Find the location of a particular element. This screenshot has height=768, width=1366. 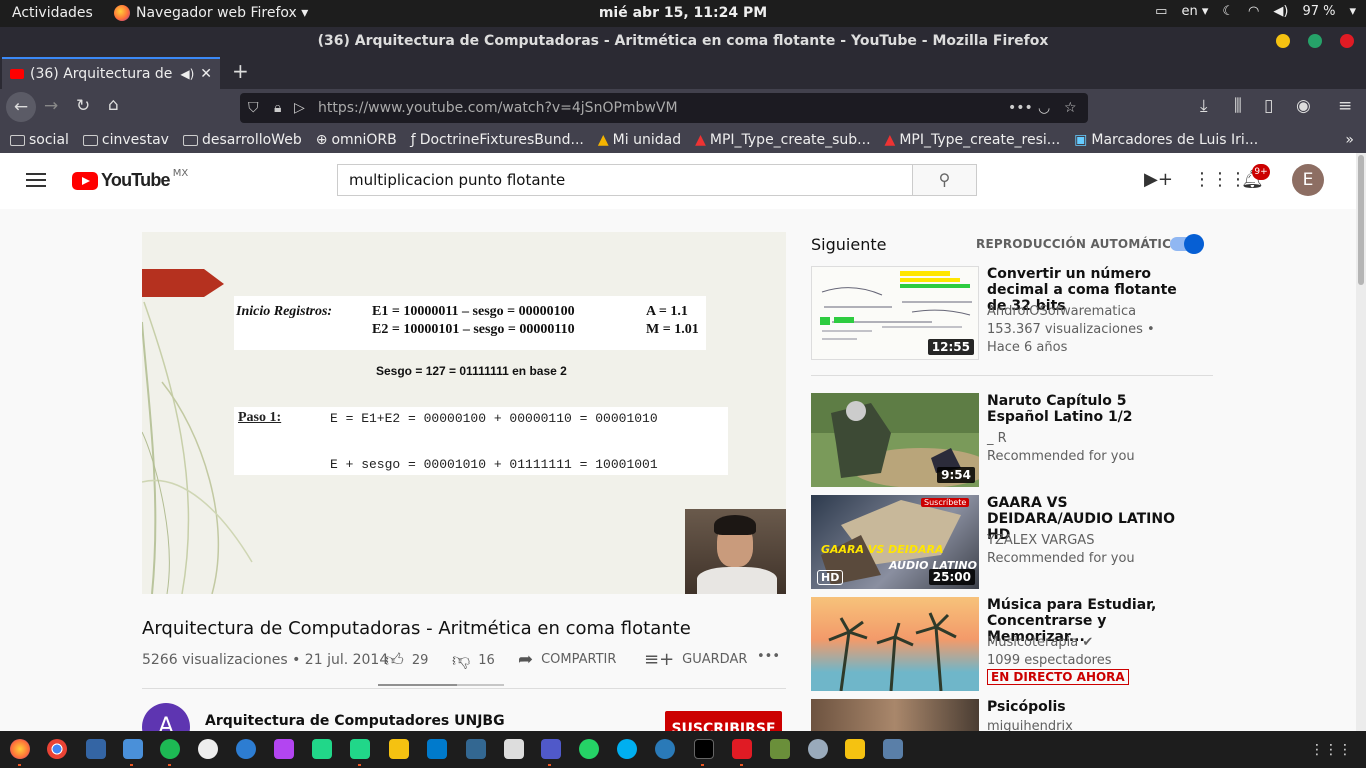

shield-icon: ⛉ is located at coordinates (253, 108).